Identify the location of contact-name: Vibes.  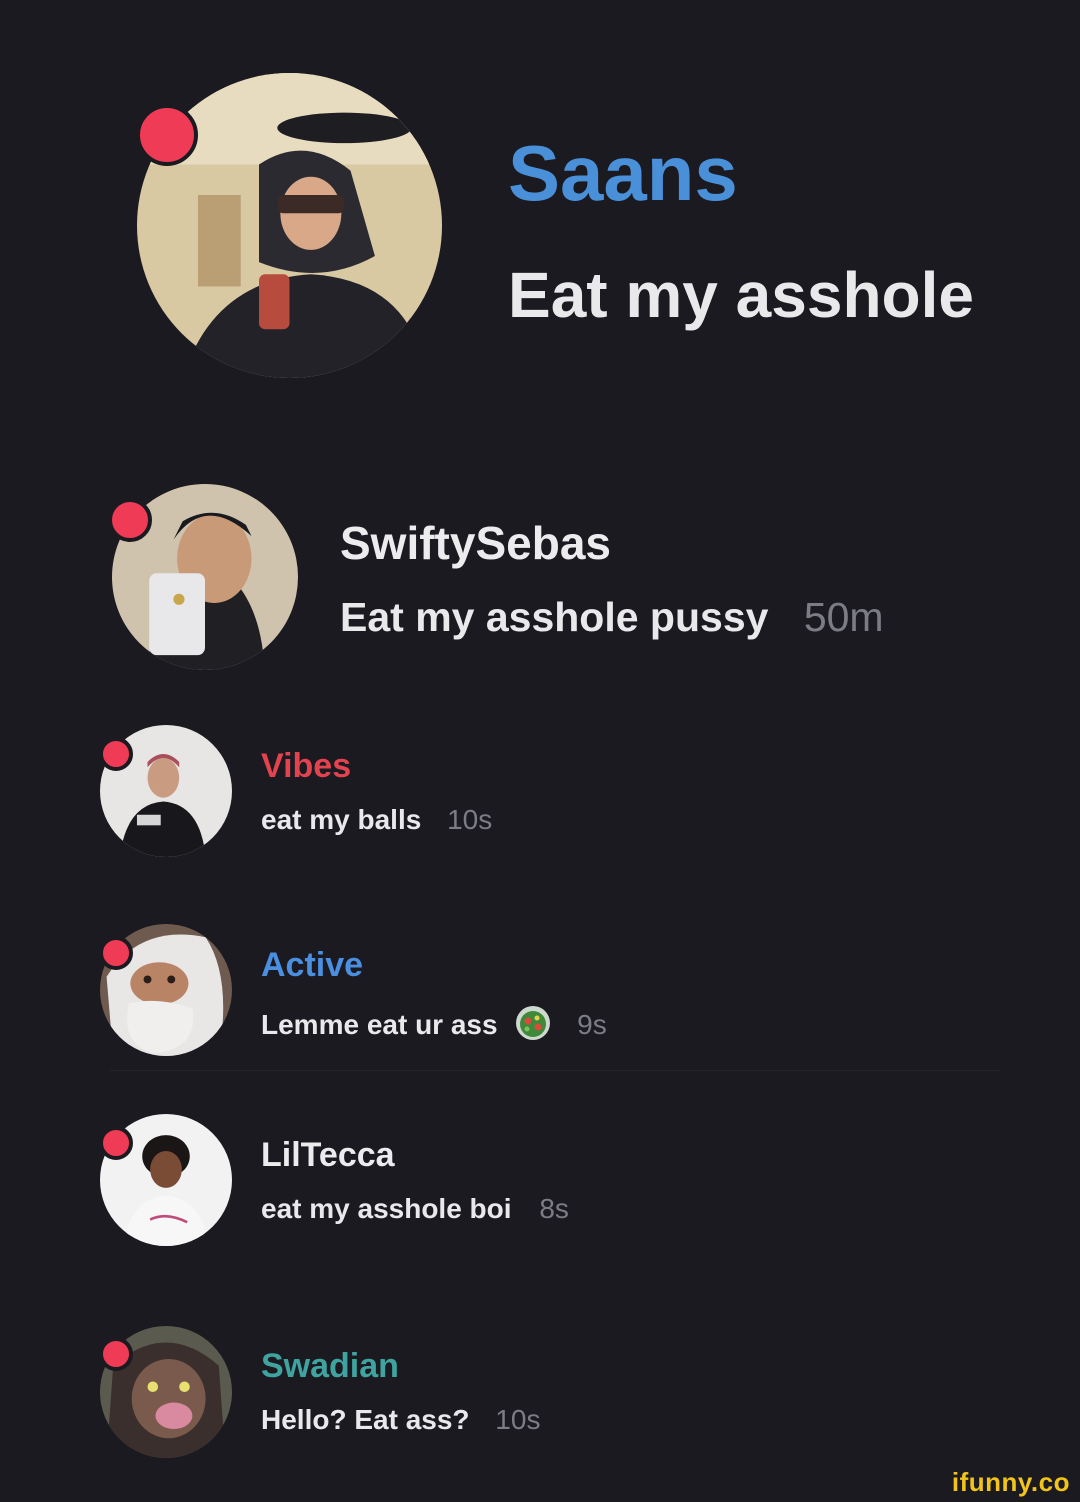
(306, 766).